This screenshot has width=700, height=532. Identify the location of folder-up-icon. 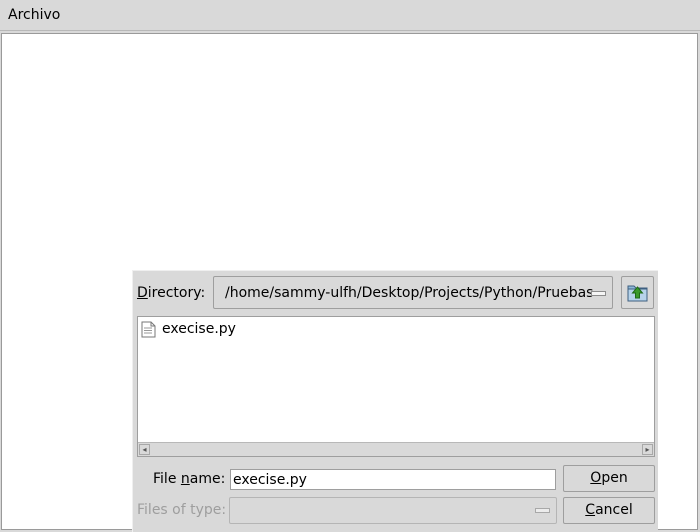
(637, 293).